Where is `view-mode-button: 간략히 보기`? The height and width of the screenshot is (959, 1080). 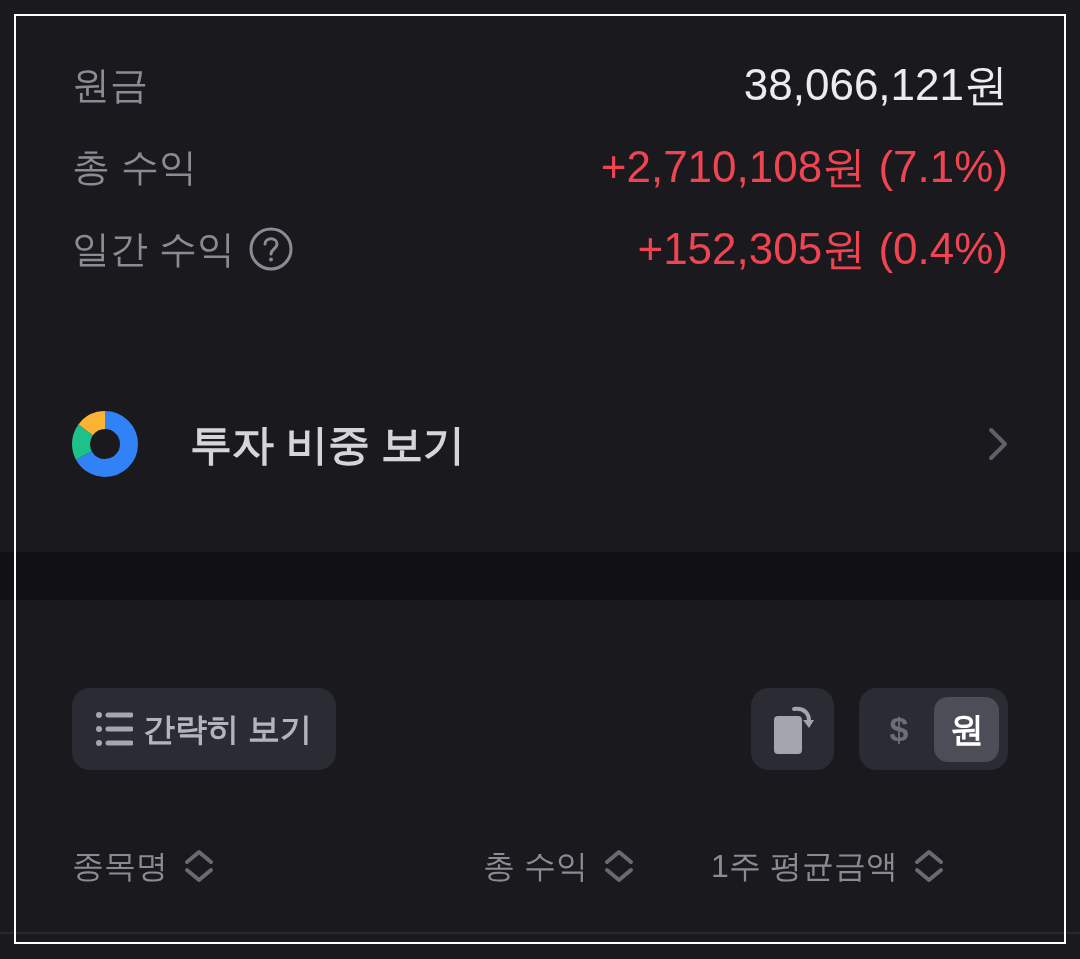
view-mode-button: 간략히 보기 is located at coordinates (204, 729).